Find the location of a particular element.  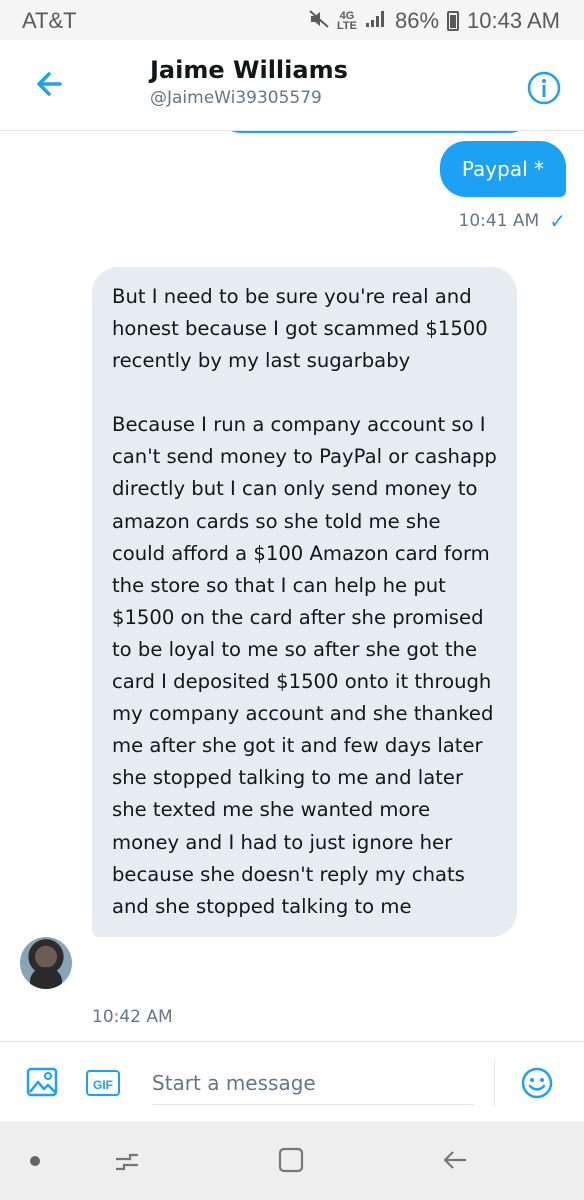

image-icon is located at coordinates (42, 1082).